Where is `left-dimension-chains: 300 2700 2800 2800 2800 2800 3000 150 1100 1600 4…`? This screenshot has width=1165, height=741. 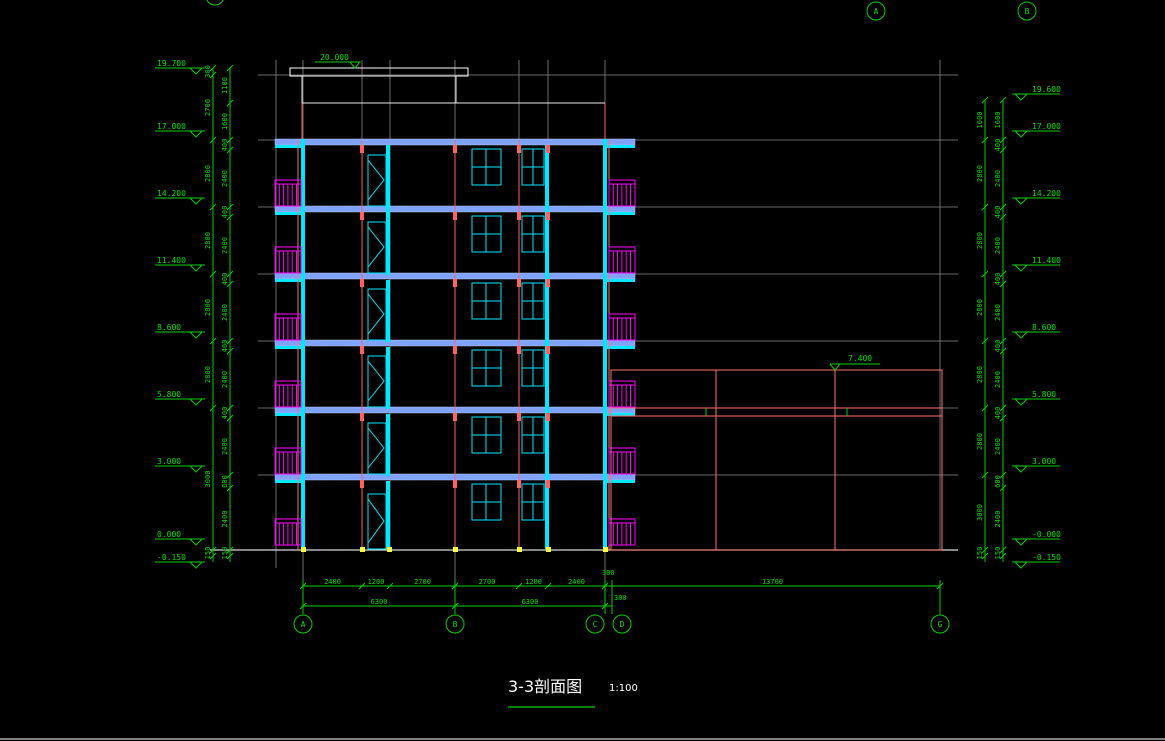 left-dimension-chains: 300 2700 2800 2800 2800 2800 3000 150 1100 1600 4… is located at coordinates (219, 313).